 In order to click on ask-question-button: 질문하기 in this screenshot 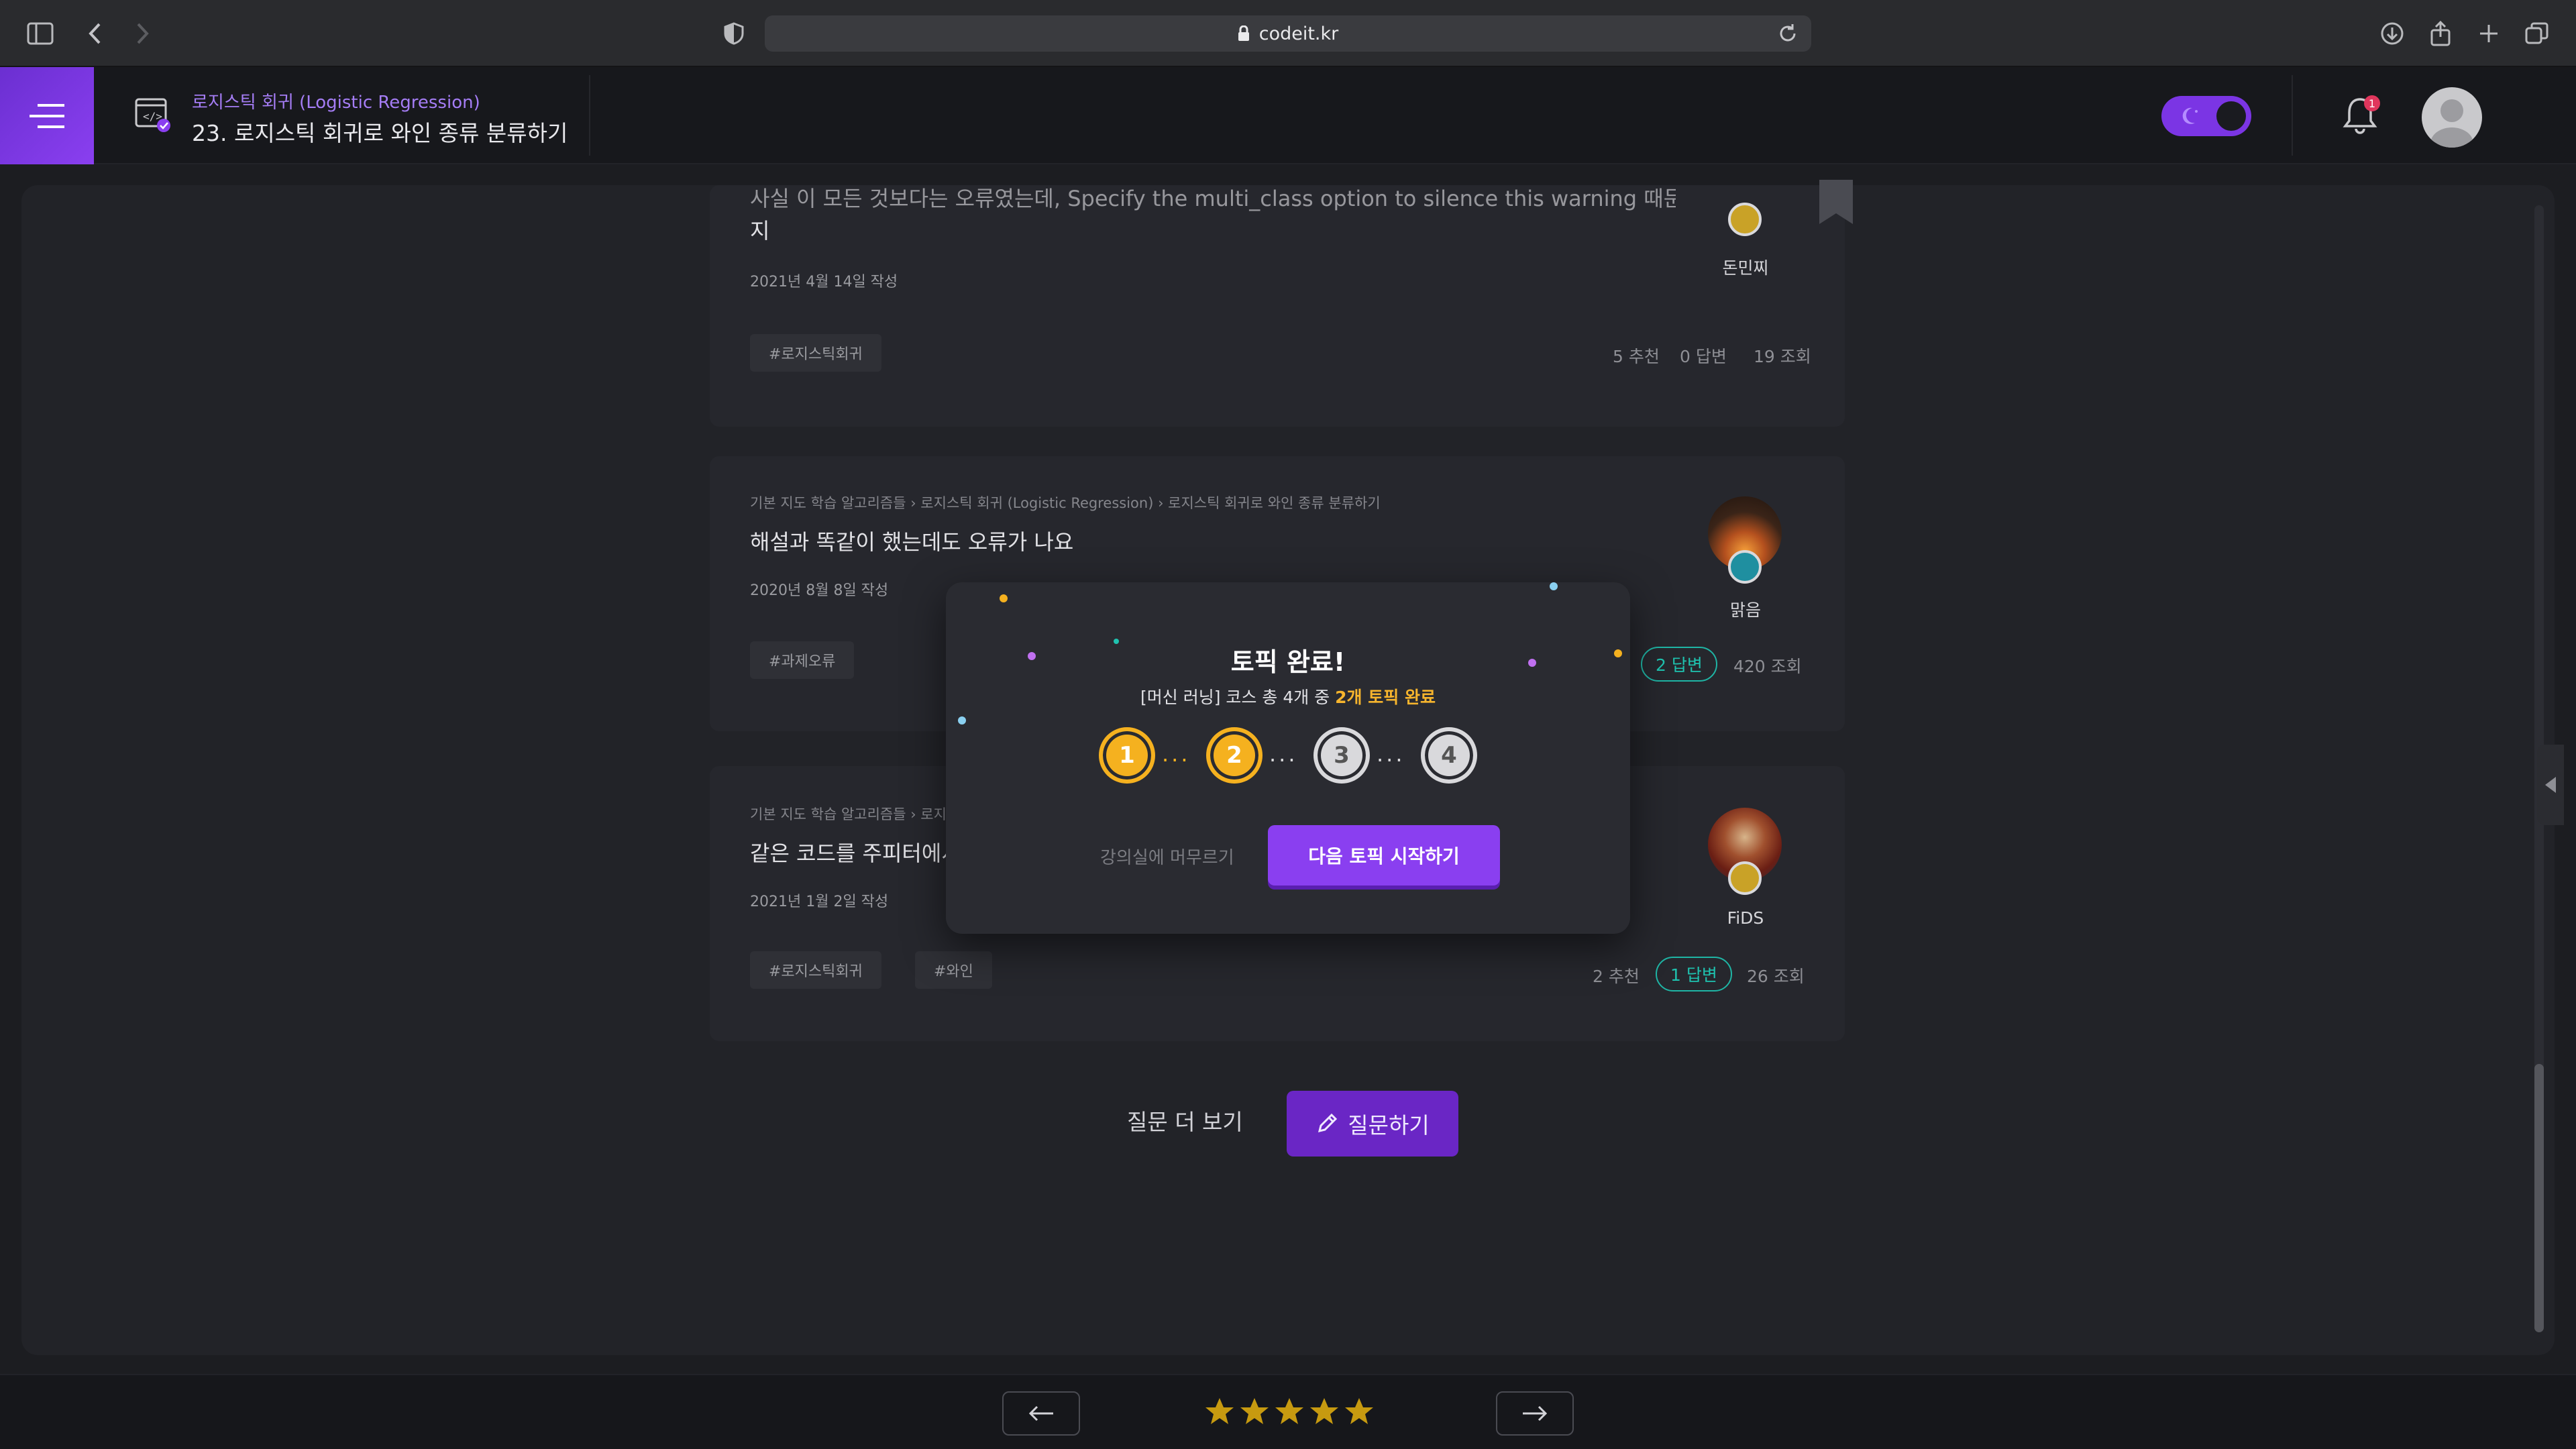, I will do `click(1372, 1124)`.